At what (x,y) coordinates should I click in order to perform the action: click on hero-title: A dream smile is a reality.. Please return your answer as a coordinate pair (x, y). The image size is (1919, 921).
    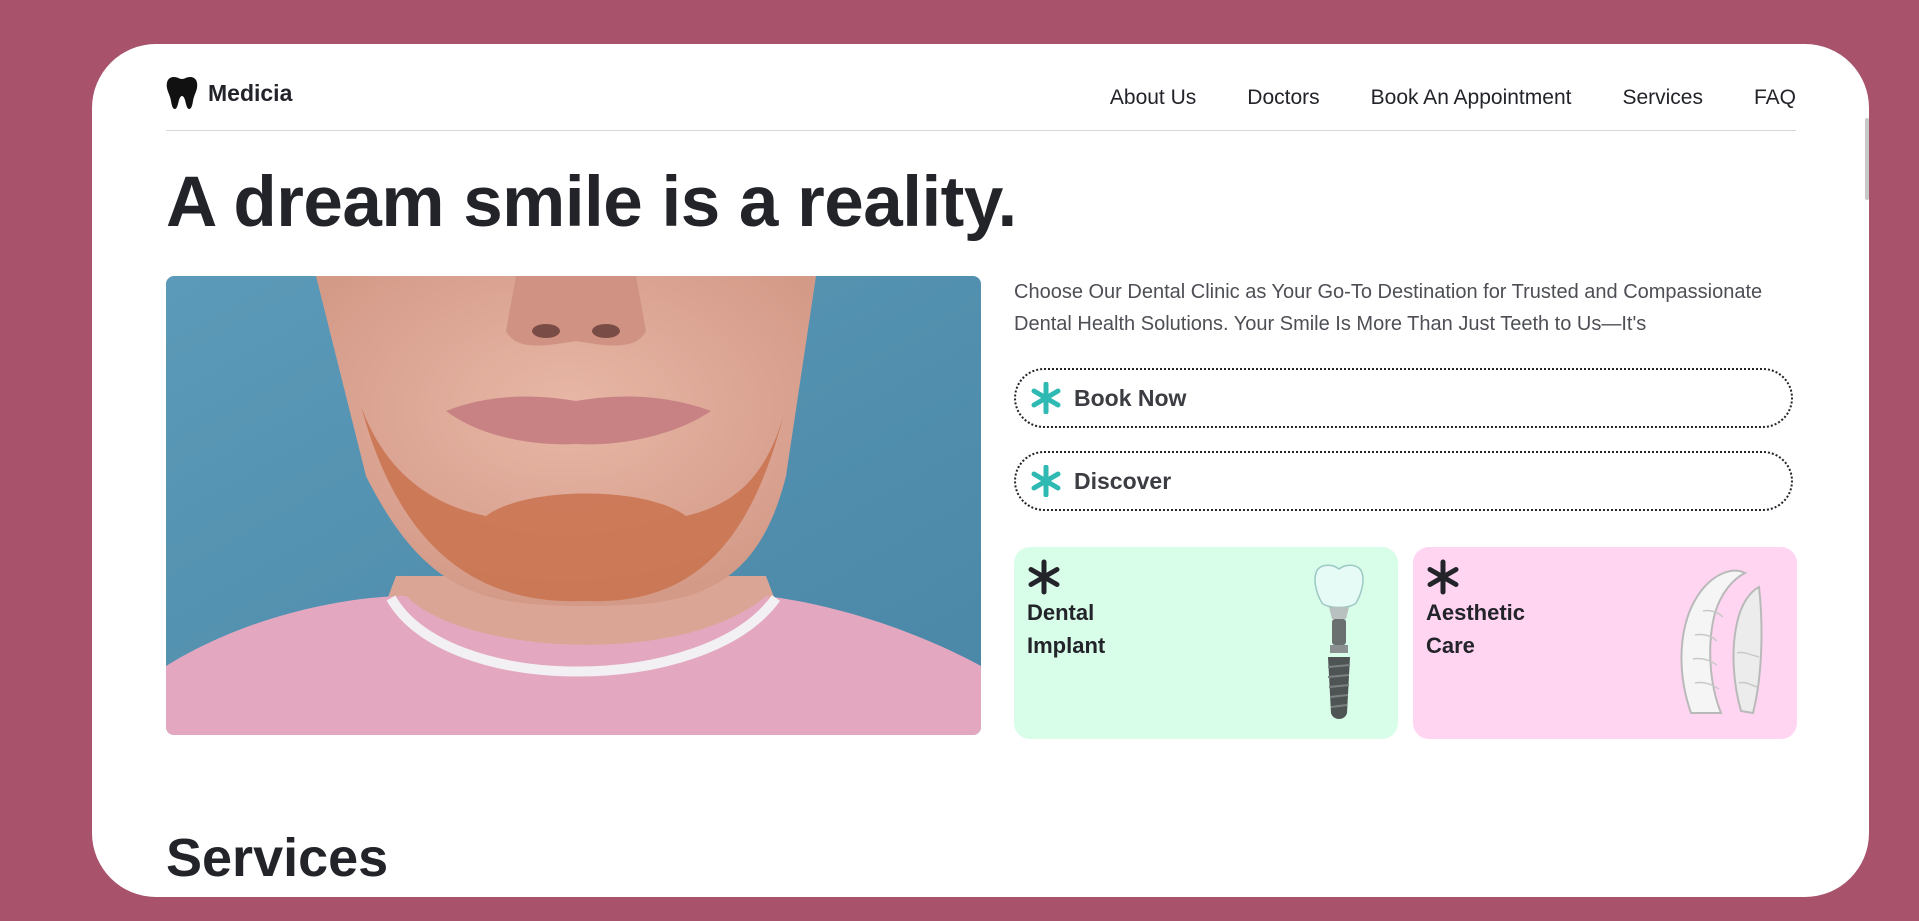
    Looking at the image, I should click on (591, 202).